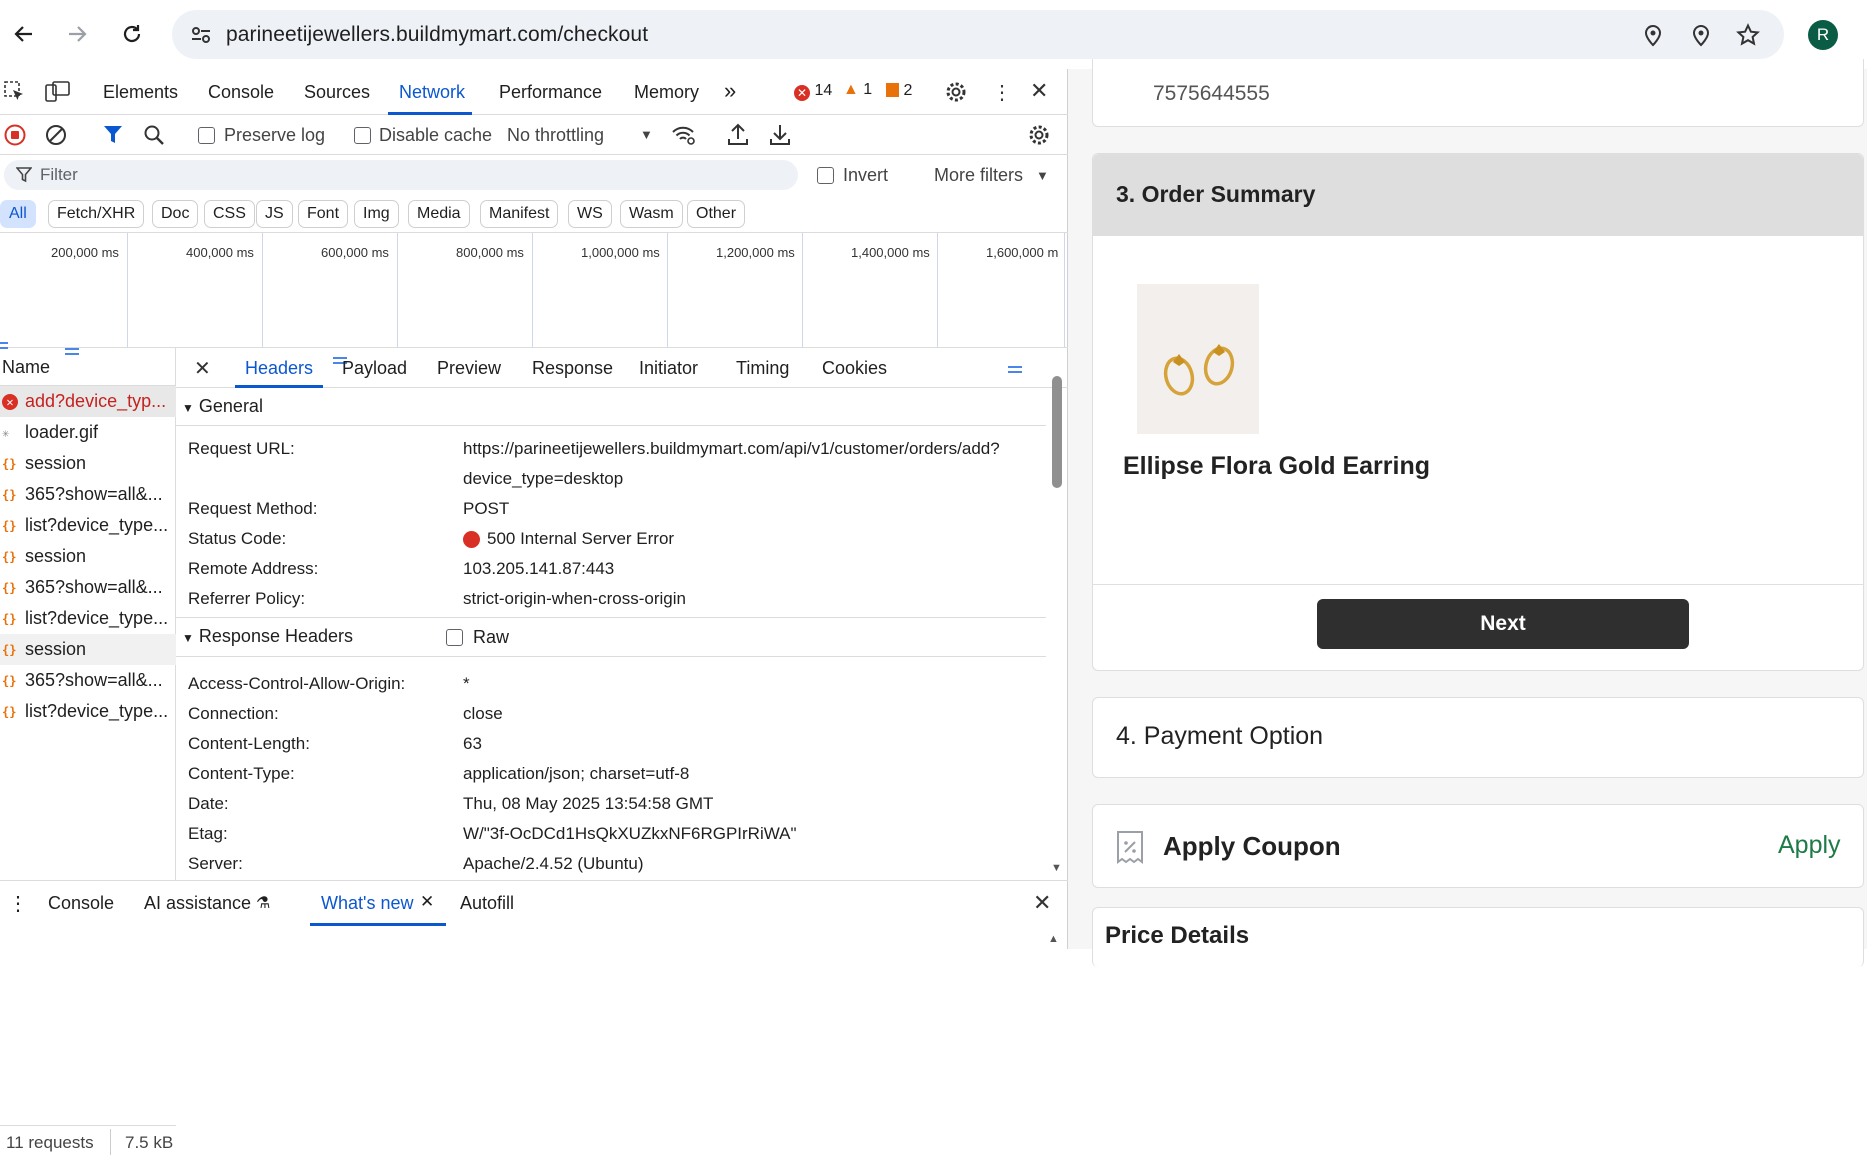 The width and height of the screenshot is (1867, 1159). I want to click on name-column-header: Name, so click(88, 367).